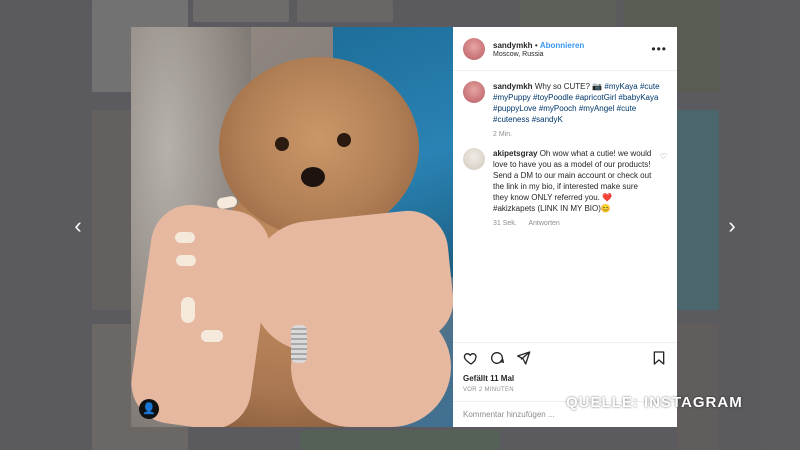  I want to click on action-bar, so click(565, 357).